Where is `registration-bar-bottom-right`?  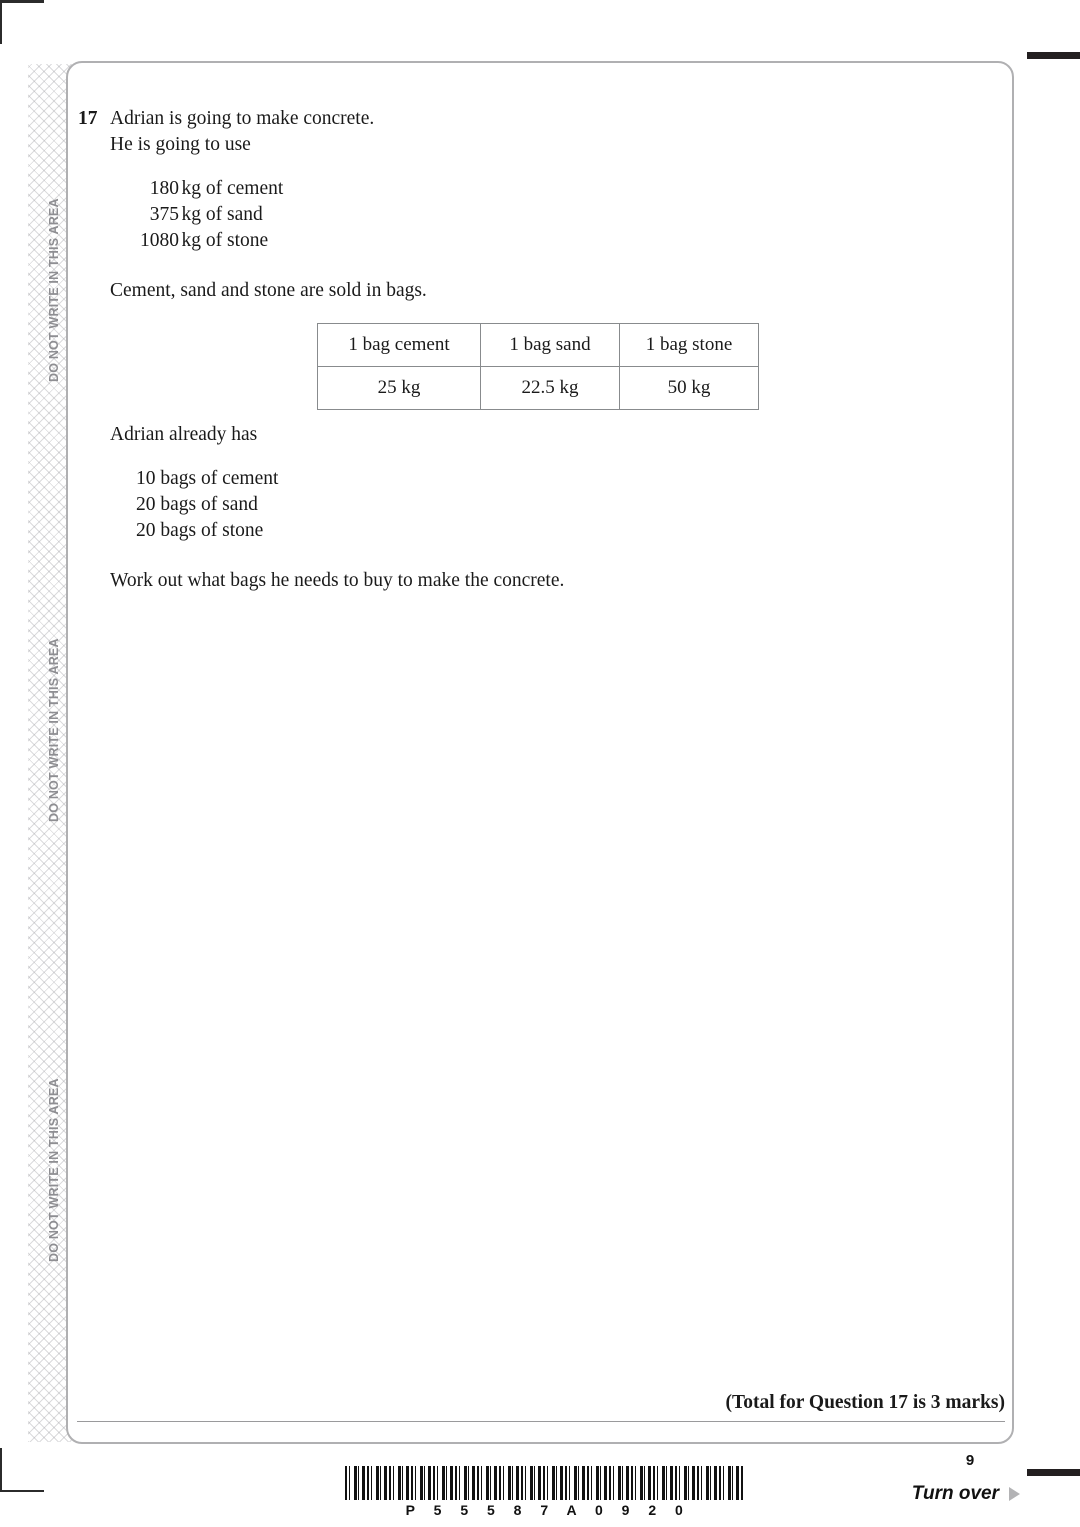 registration-bar-bottom-right is located at coordinates (1053, 1472).